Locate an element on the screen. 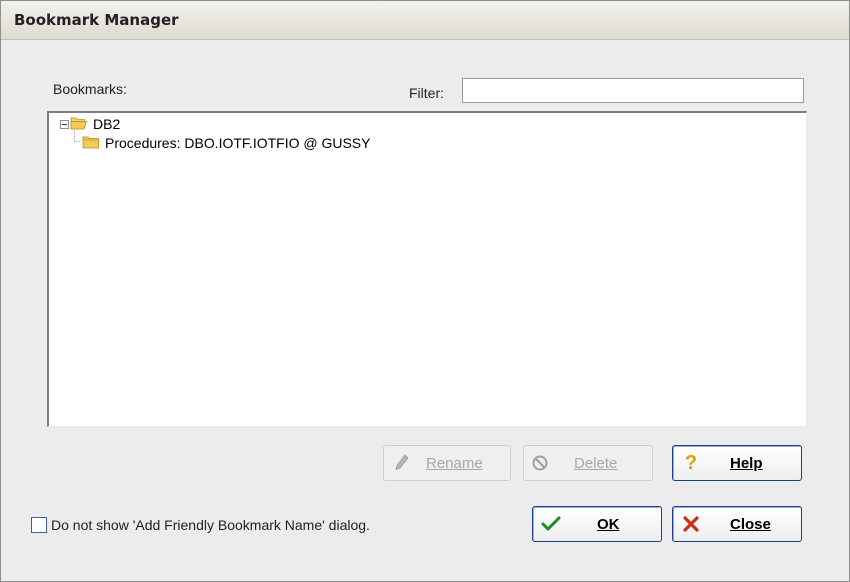  ok-label: OK is located at coordinates (608, 524).